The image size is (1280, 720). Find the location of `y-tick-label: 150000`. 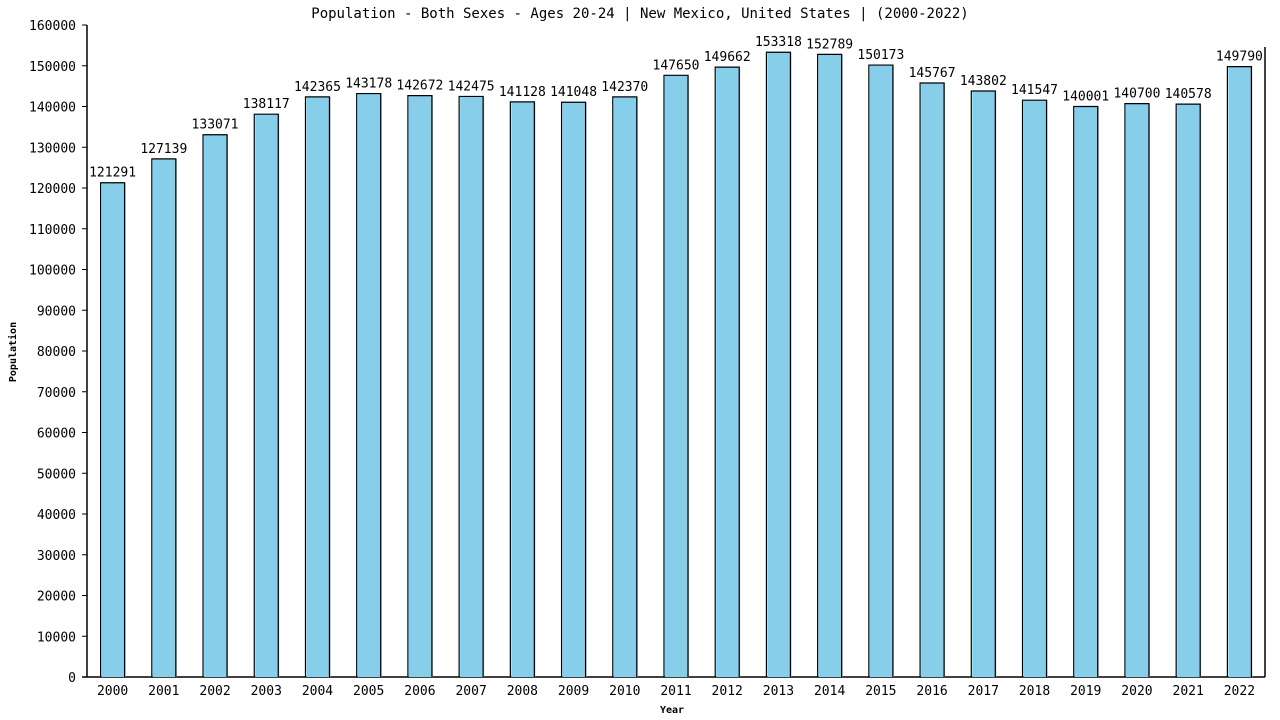

y-tick-label: 150000 is located at coordinates (52, 67).